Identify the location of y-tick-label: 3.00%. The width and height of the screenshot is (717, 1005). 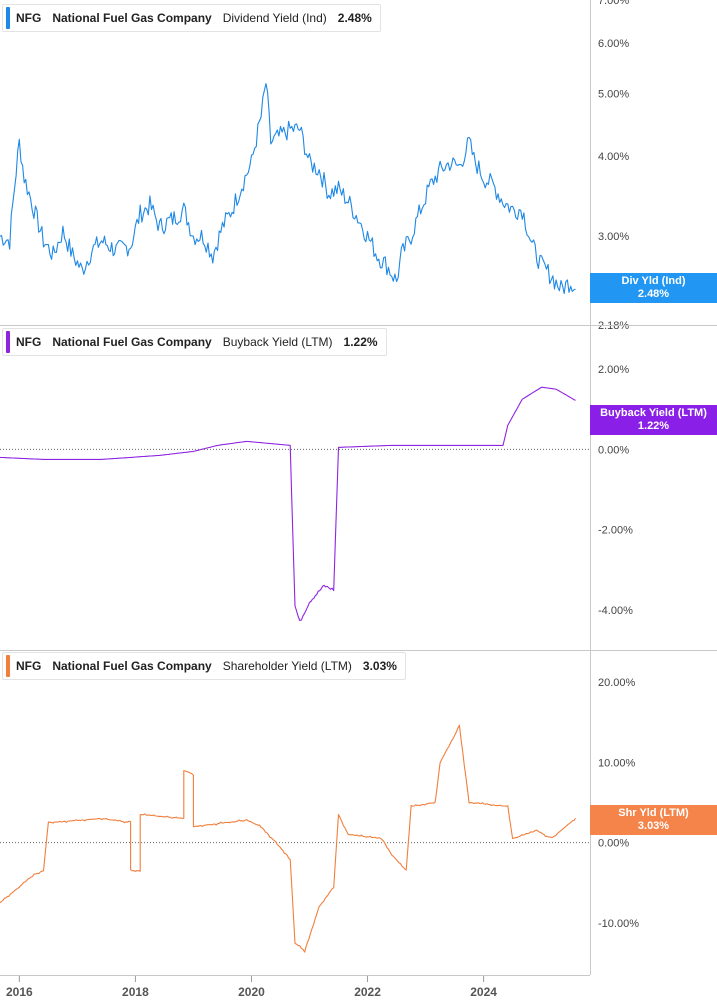
(613, 237).